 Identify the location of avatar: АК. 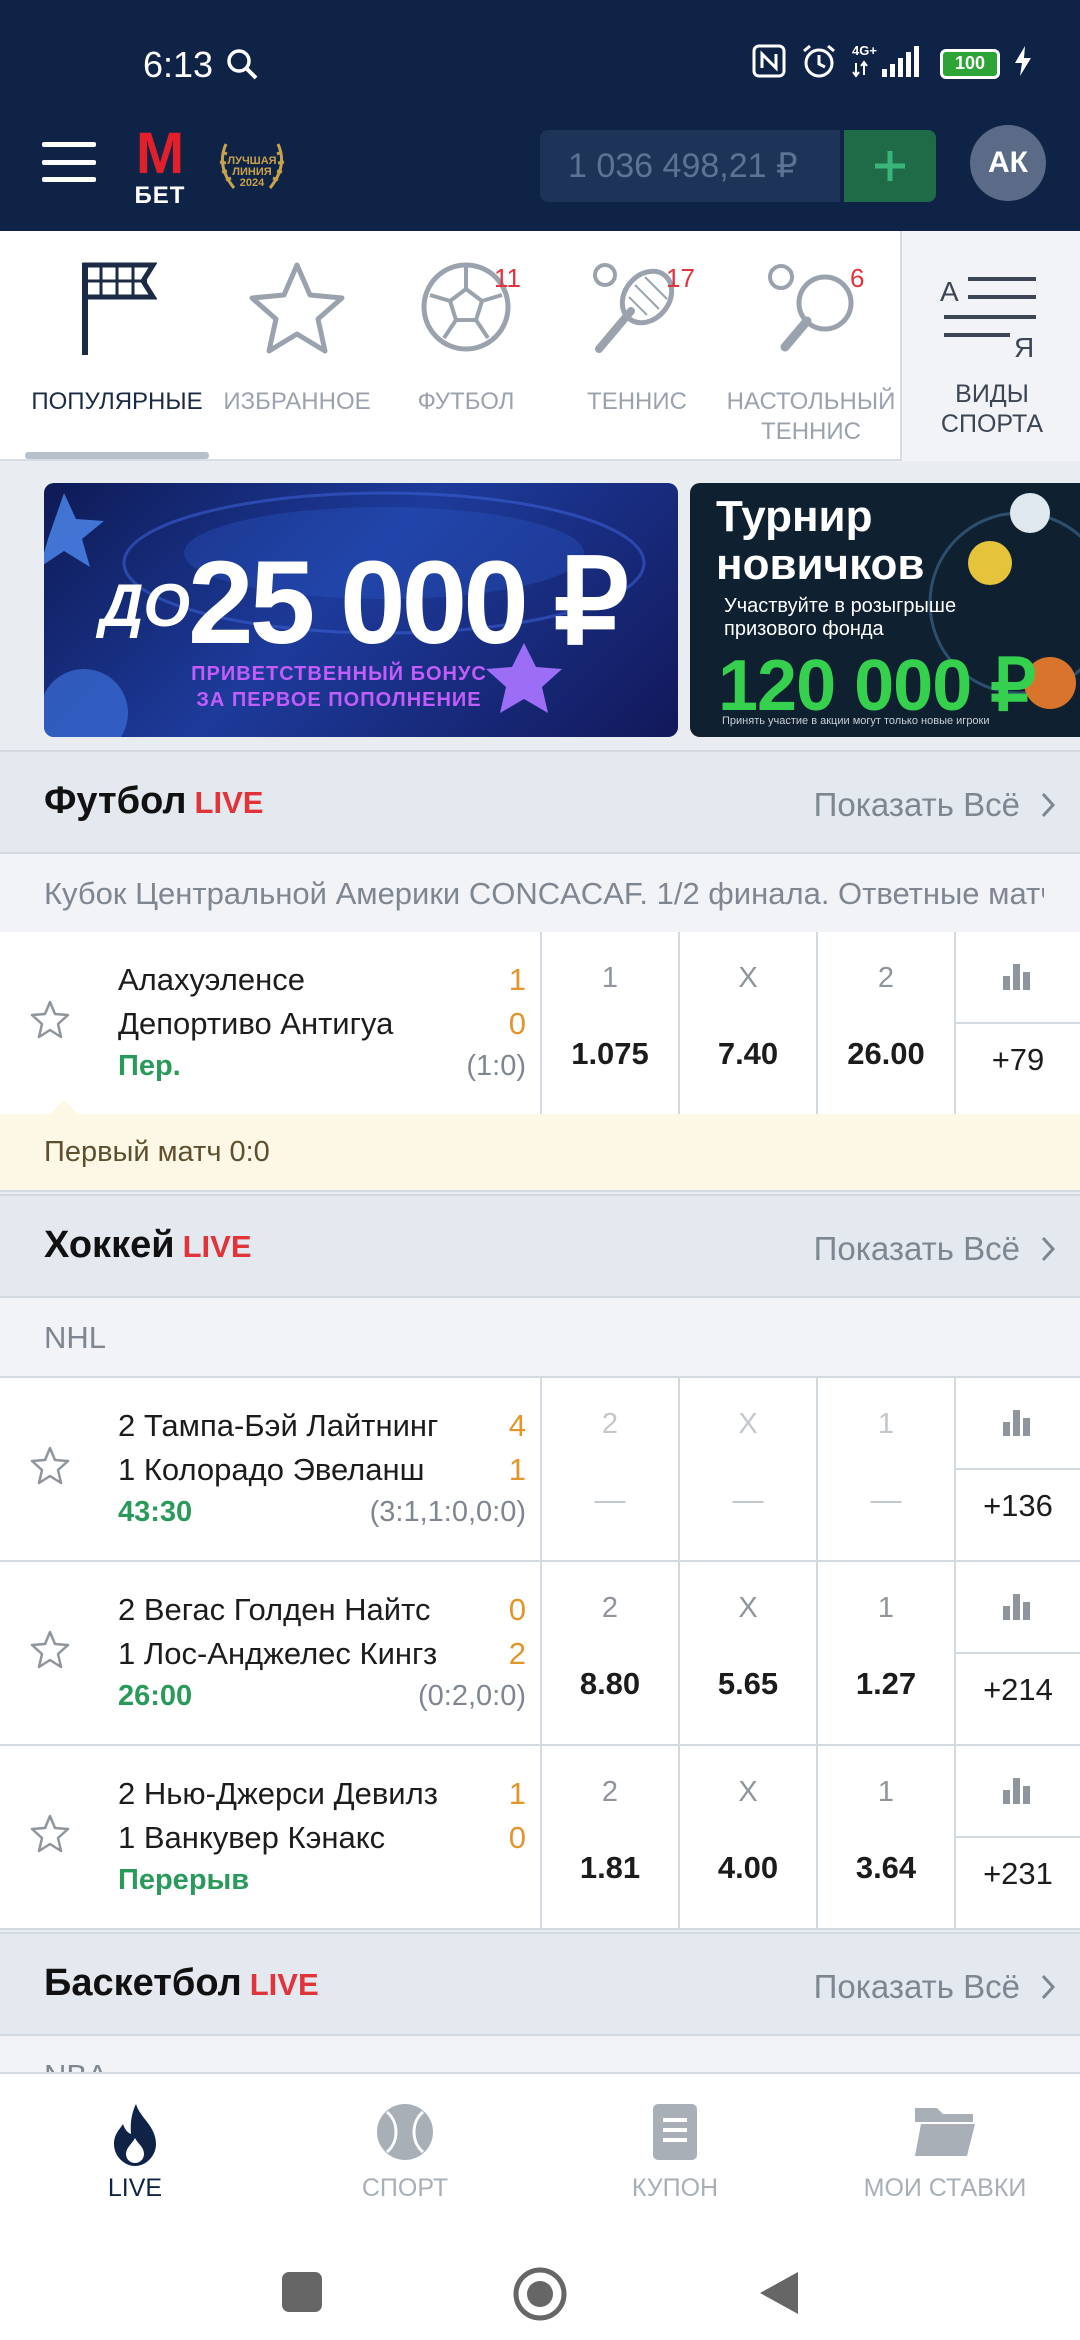
(1008, 163).